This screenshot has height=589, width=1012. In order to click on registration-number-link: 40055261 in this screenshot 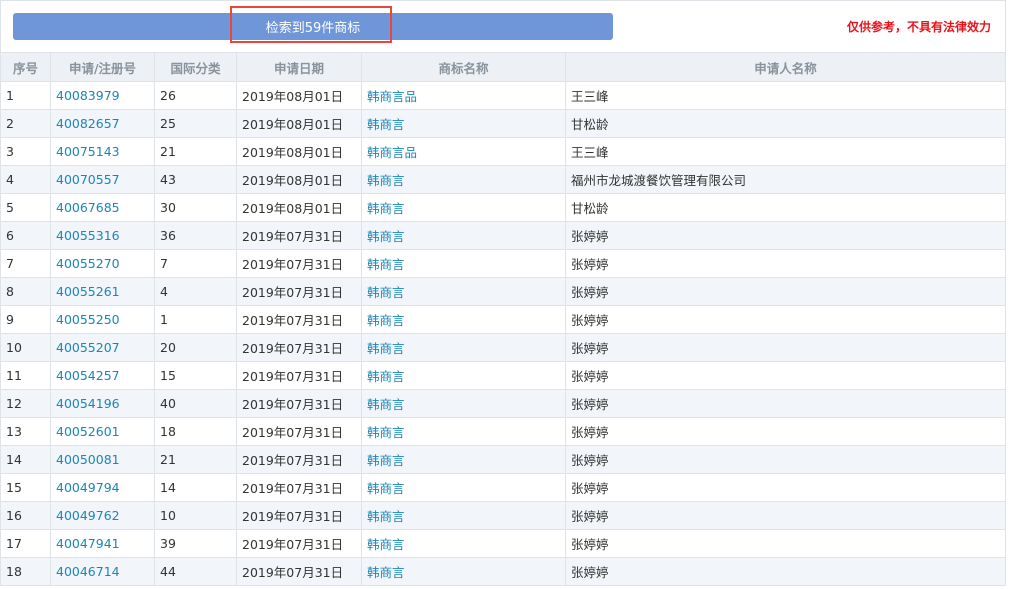, I will do `click(88, 291)`.